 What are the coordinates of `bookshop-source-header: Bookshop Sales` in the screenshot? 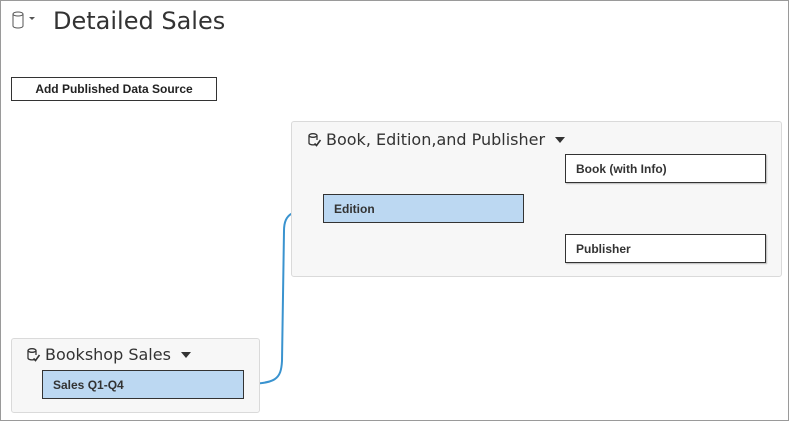 It's located at (108, 354).